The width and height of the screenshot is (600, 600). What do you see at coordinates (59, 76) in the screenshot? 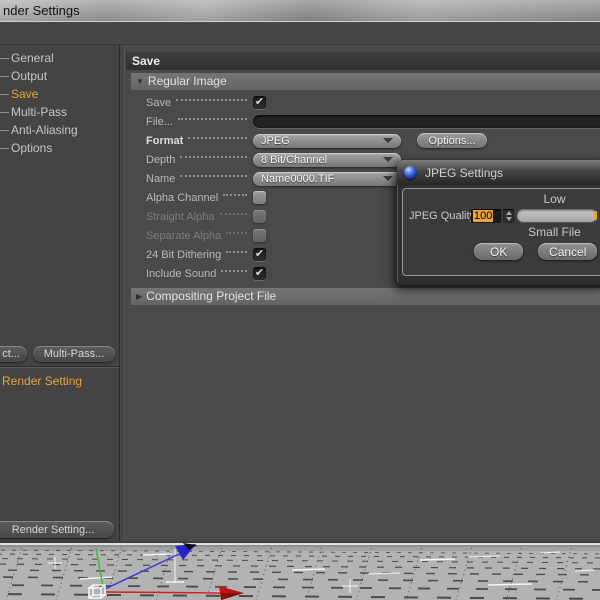
I see `sidebar-item-output: Output` at bounding box center [59, 76].